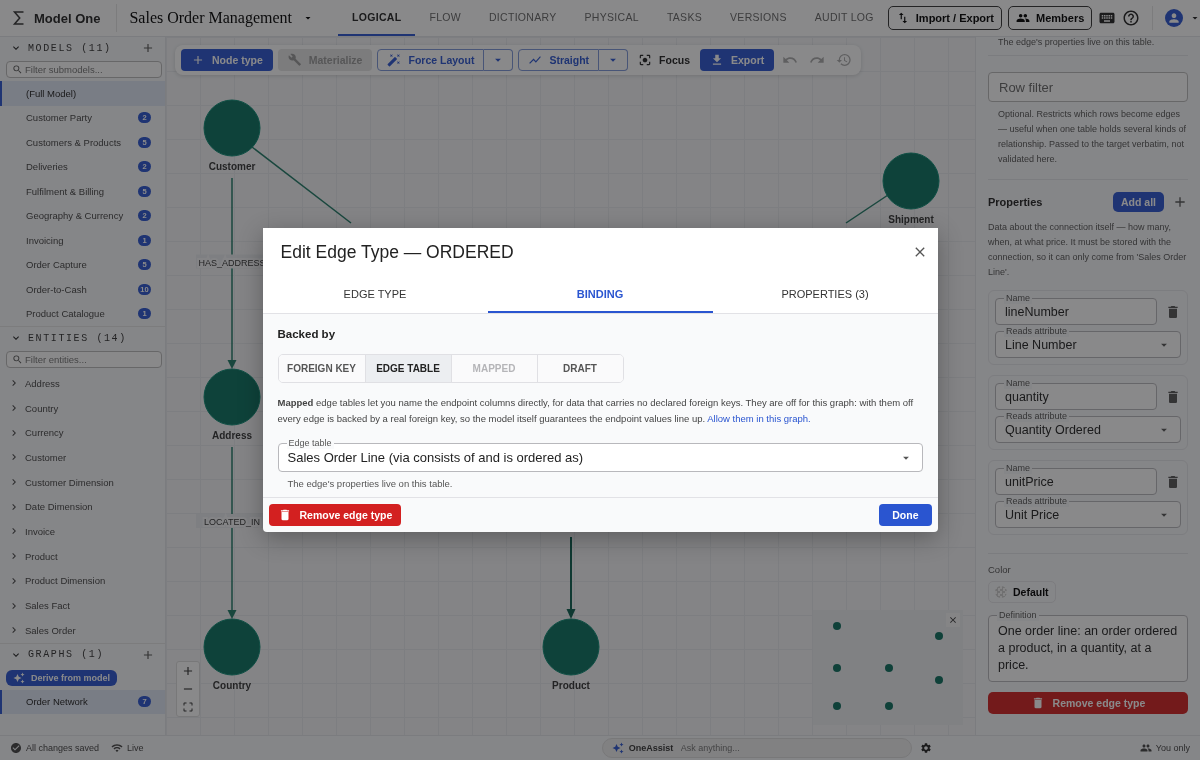  Describe the element at coordinates (664, 60) in the screenshot. I see `focus-button: Focus` at that location.